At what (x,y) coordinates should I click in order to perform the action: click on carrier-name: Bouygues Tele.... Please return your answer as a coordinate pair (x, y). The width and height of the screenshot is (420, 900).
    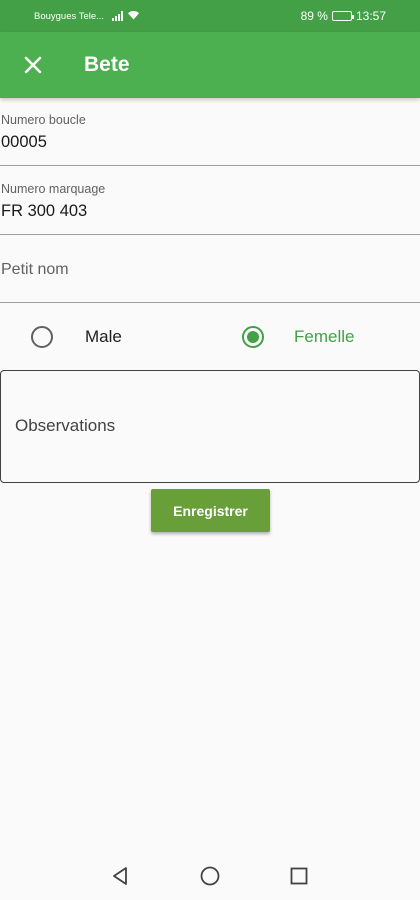
    Looking at the image, I should click on (69, 16).